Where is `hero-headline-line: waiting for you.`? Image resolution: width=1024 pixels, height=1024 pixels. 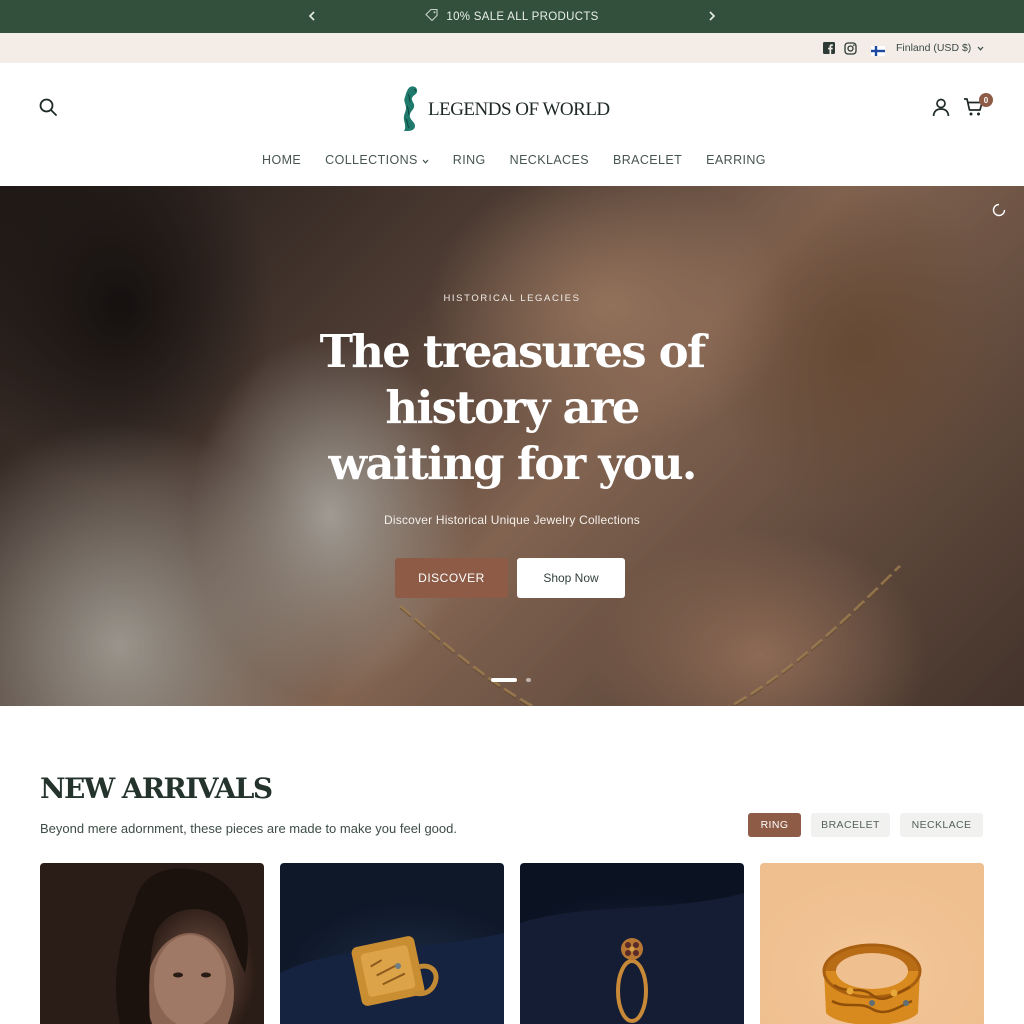
hero-headline-line: waiting for you. is located at coordinates (512, 463).